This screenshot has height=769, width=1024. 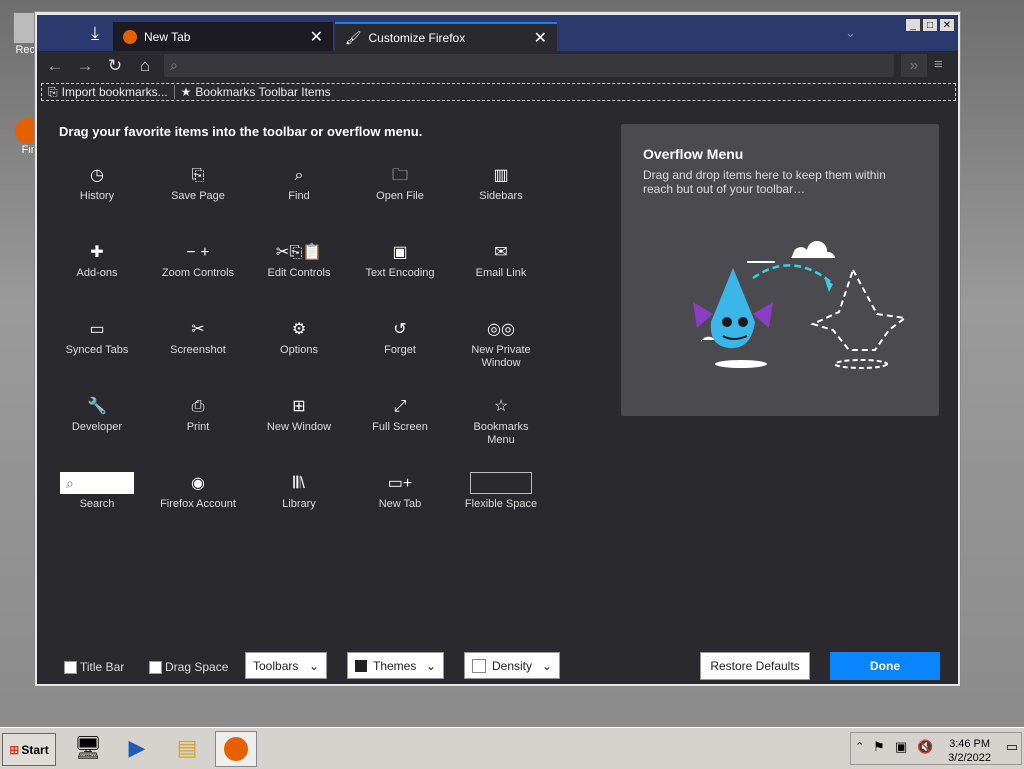 What do you see at coordinates (885, 666) in the screenshot?
I see `done-button: Done` at bounding box center [885, 666].